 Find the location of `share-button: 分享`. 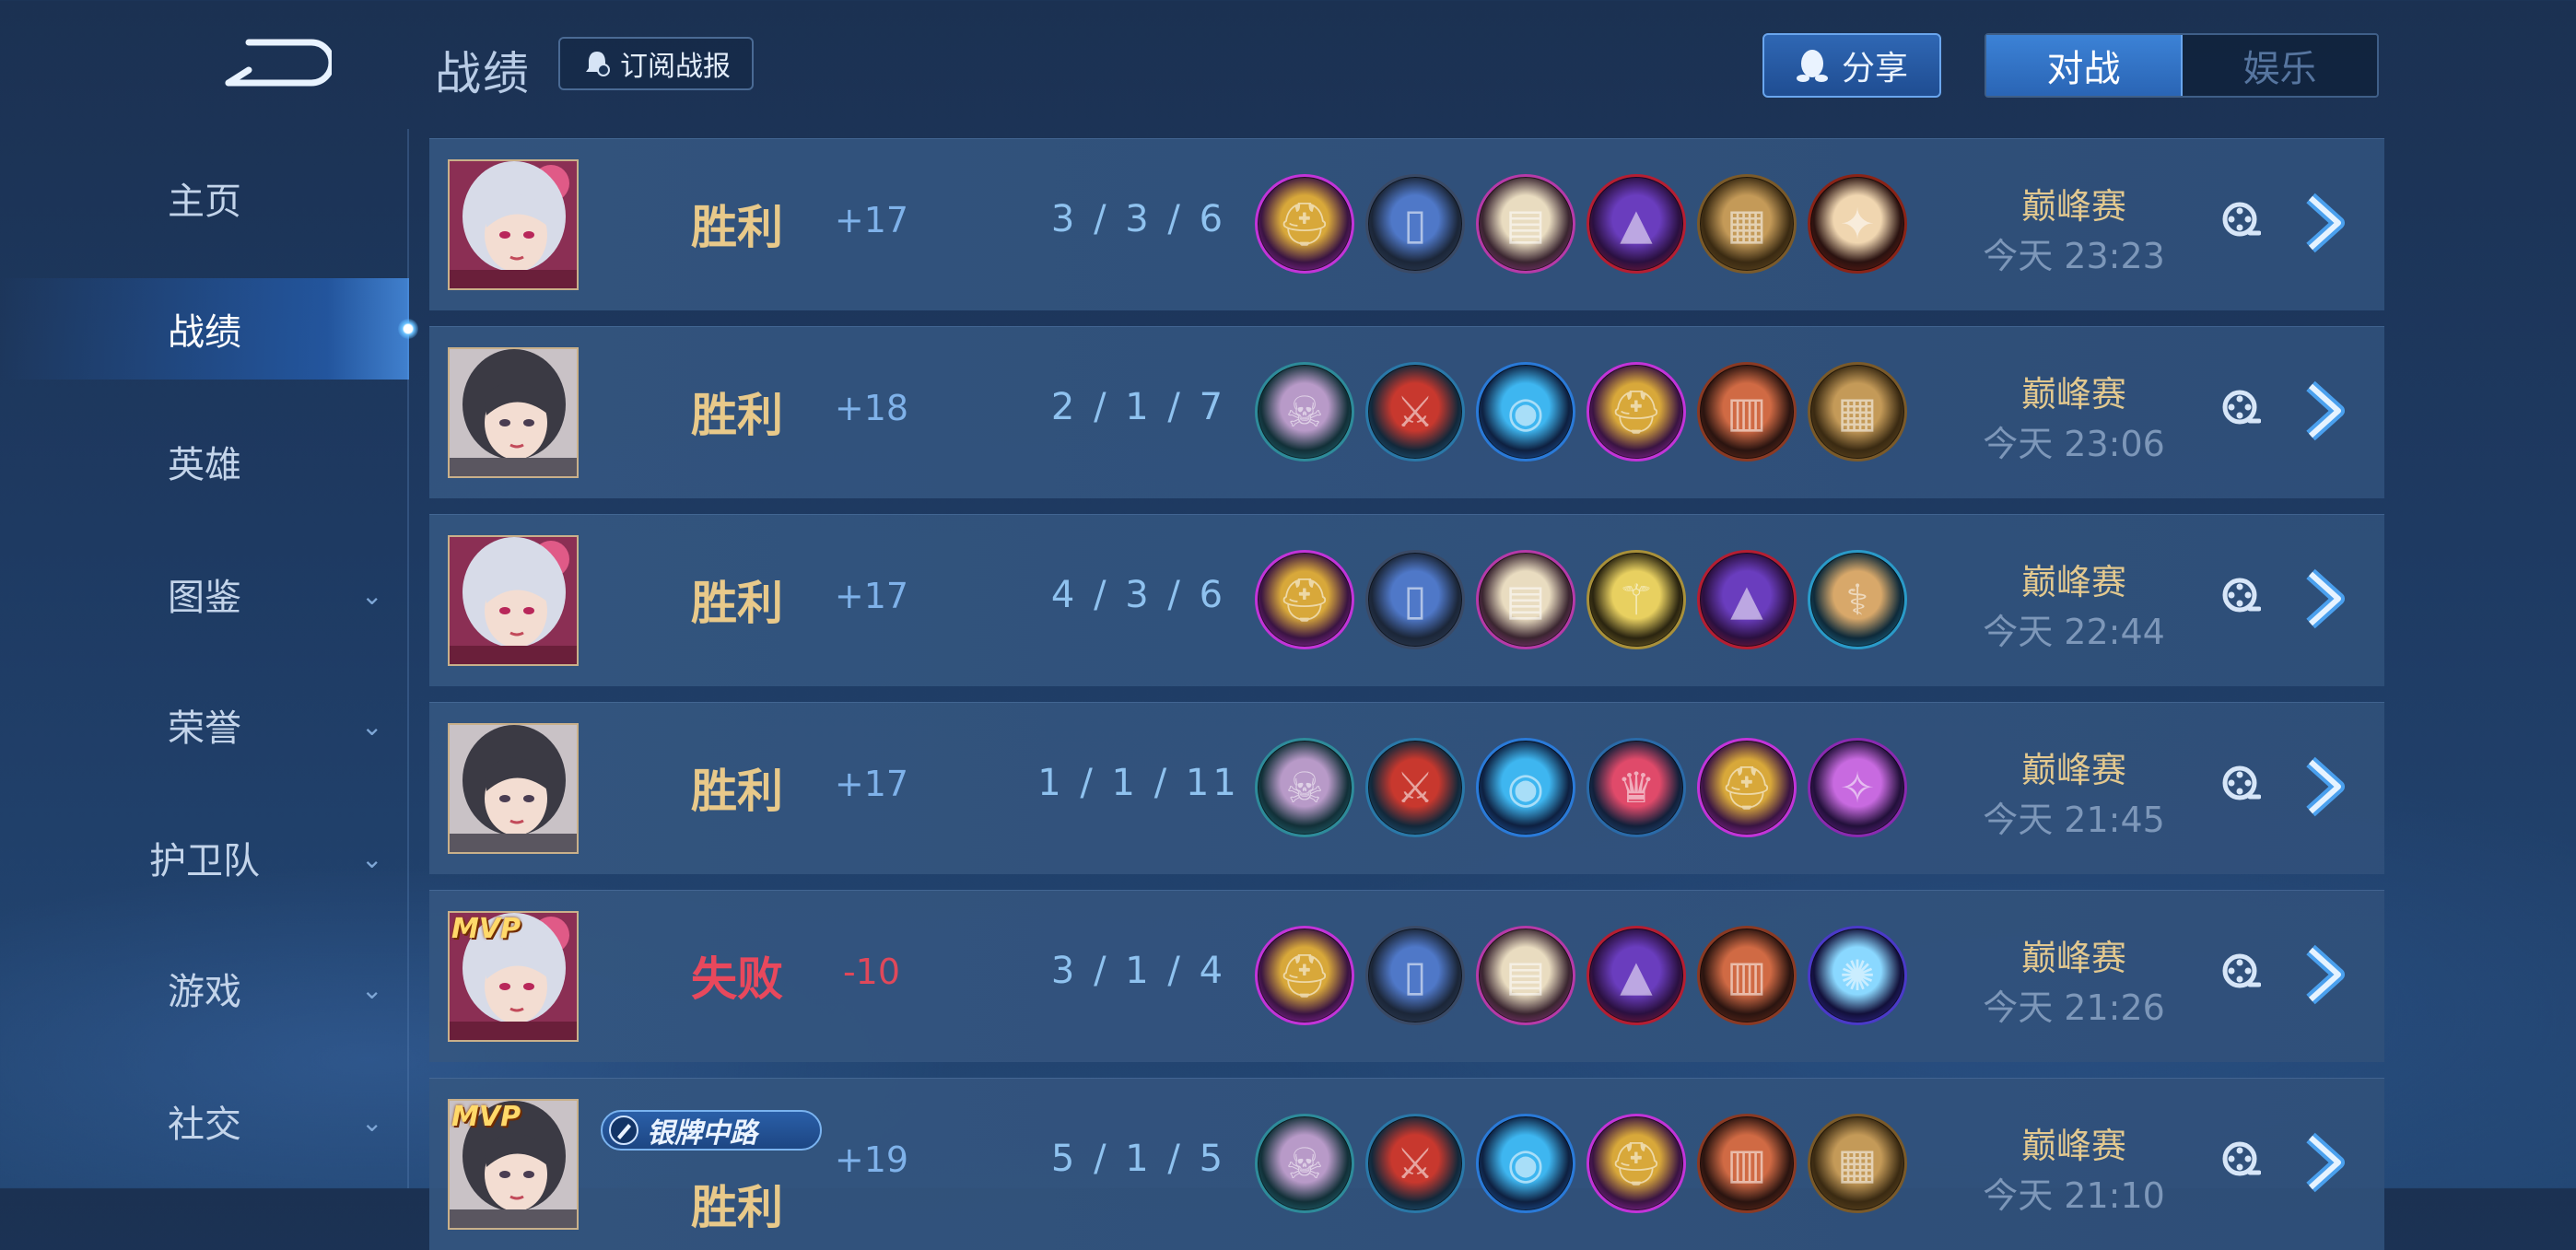

share-button: 分享 is located at coordinates (1851, 65).